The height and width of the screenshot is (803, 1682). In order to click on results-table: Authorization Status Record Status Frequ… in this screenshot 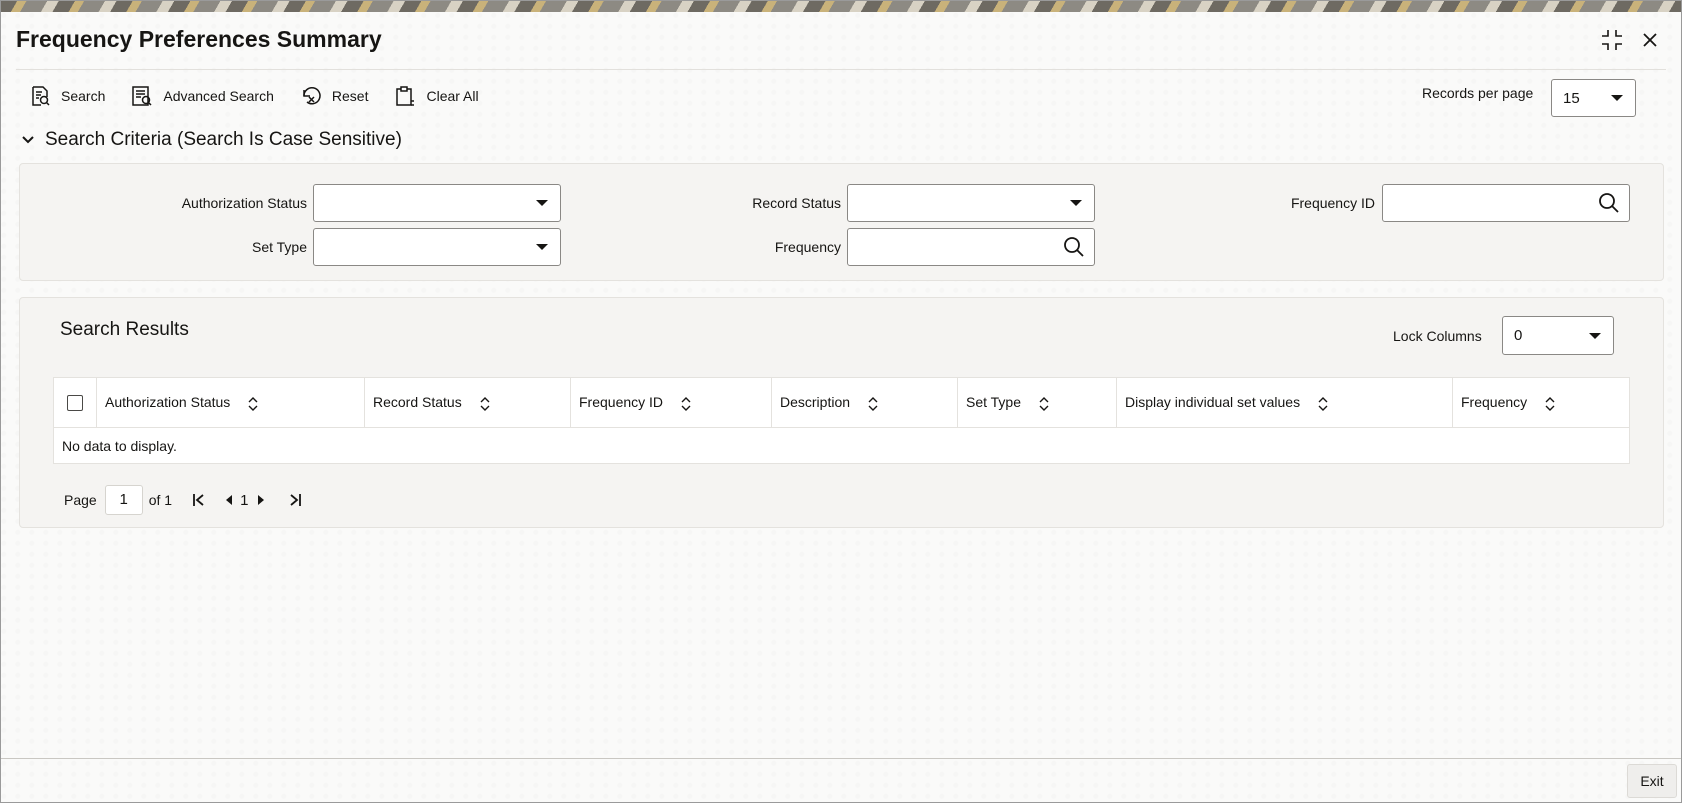, I will do `click(841, 420)`.